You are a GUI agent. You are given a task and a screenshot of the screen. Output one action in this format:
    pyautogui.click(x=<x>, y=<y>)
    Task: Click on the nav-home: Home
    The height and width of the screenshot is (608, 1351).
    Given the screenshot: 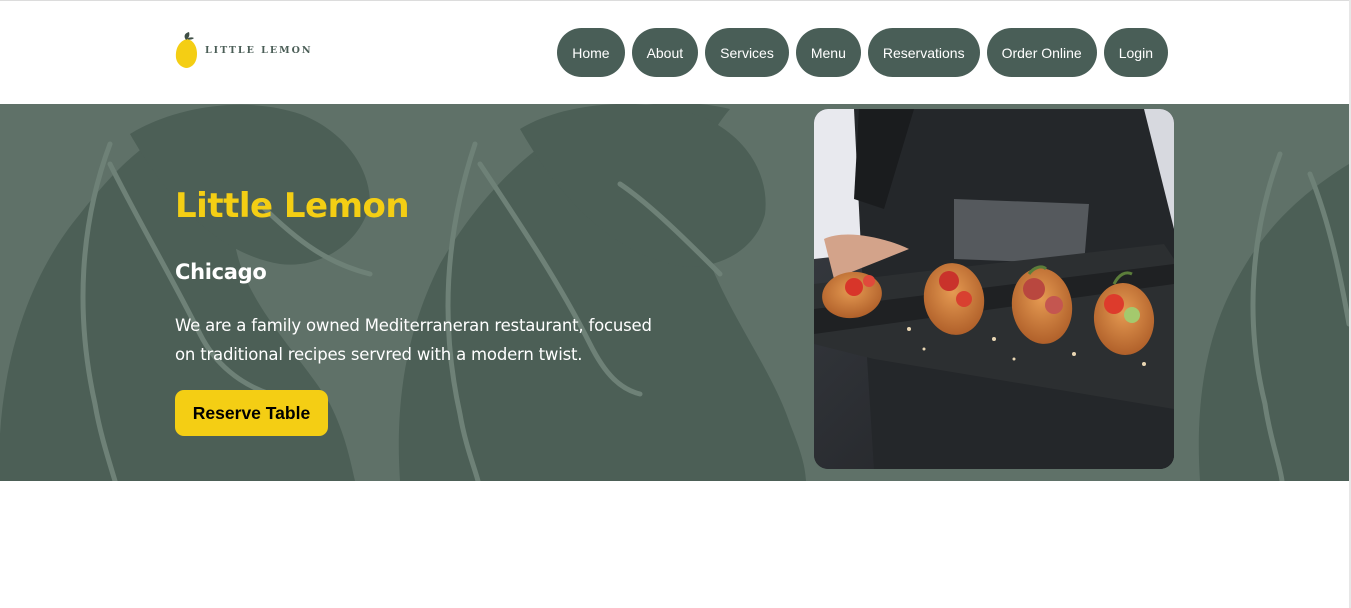 What is the action you would take?
    pyautogui.click(x=591, y=52)
    